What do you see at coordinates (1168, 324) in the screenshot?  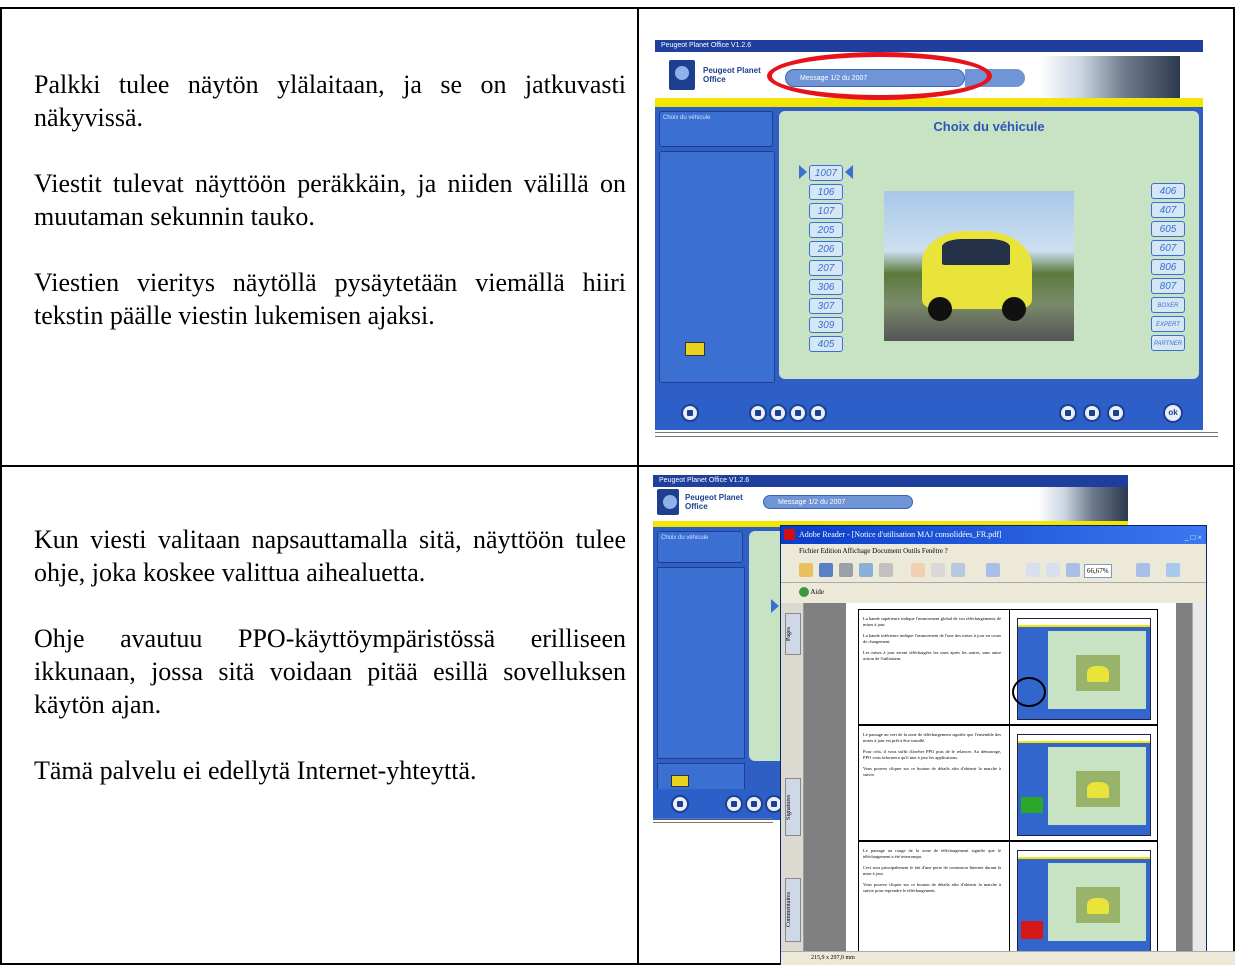 I see `model-button-expert: EXPERT` at bounding box center [1168, 324].